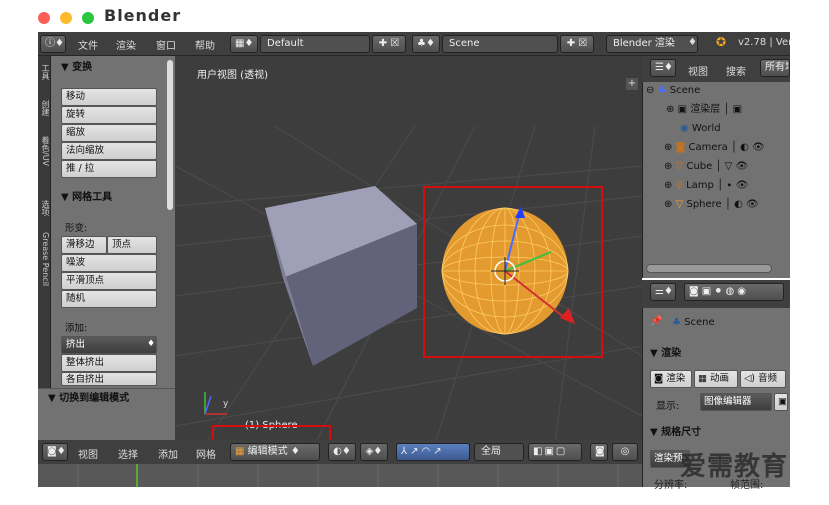 This screenshot has height=505, width=829. I want to click on outliner-menu-search: 搜索, so click(736, 70).